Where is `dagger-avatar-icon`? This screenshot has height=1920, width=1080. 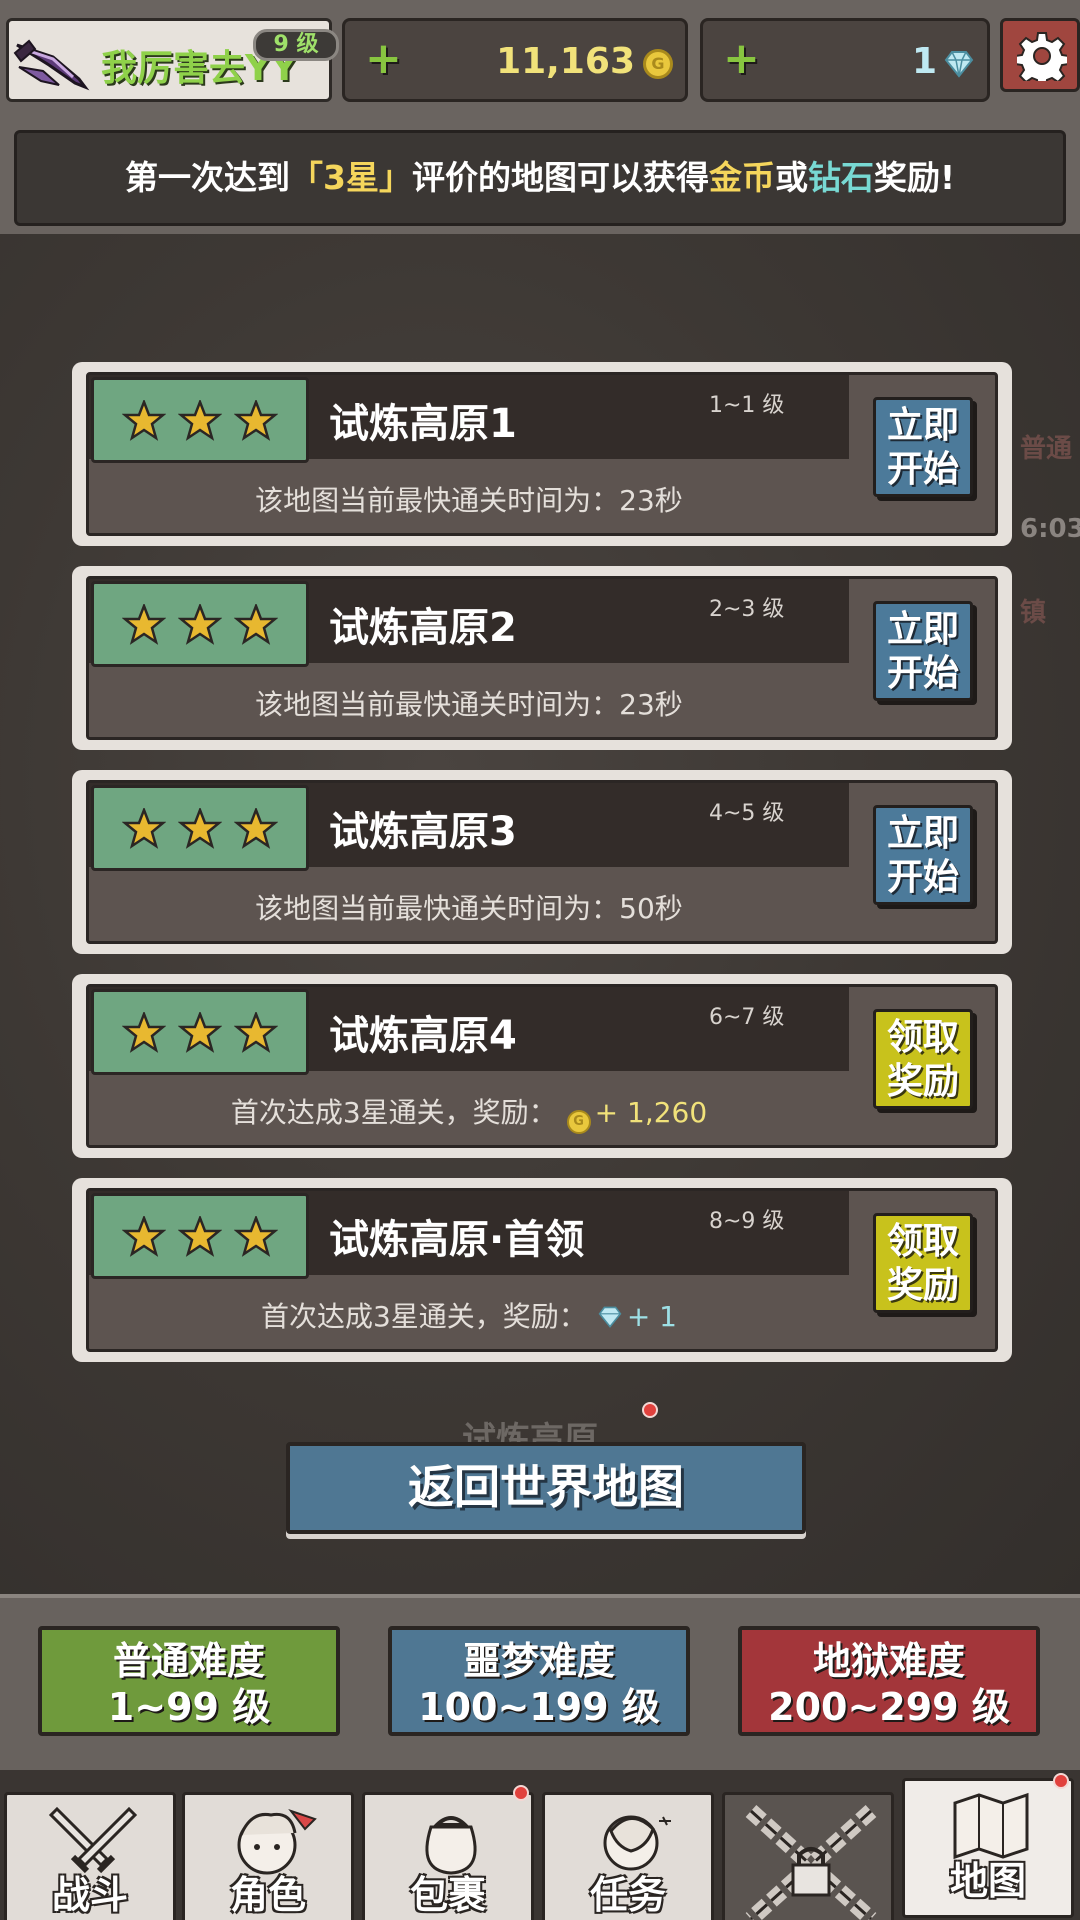
dagger-avatar-icon is located at coordinates (51, 65).